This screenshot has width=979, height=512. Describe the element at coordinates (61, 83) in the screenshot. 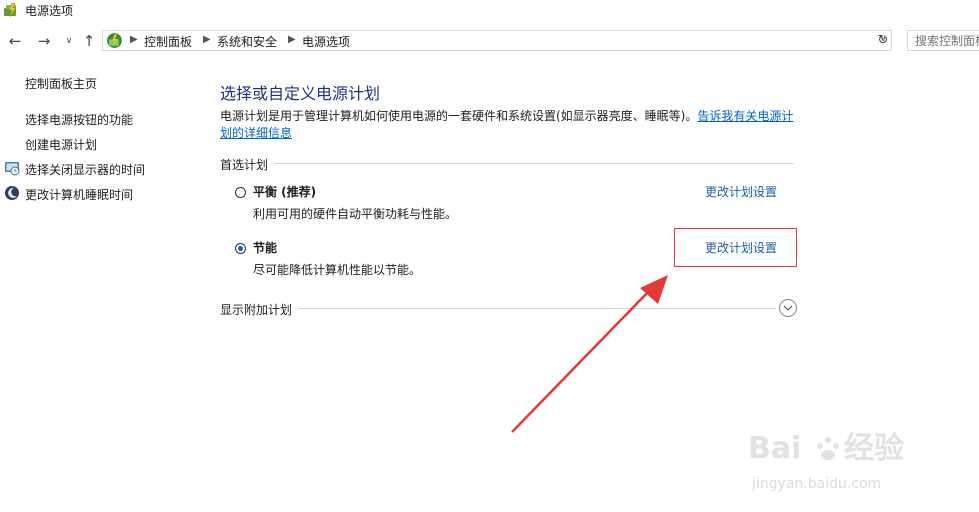

I see `sidebar-home-link: 控制面板主页` at that location.